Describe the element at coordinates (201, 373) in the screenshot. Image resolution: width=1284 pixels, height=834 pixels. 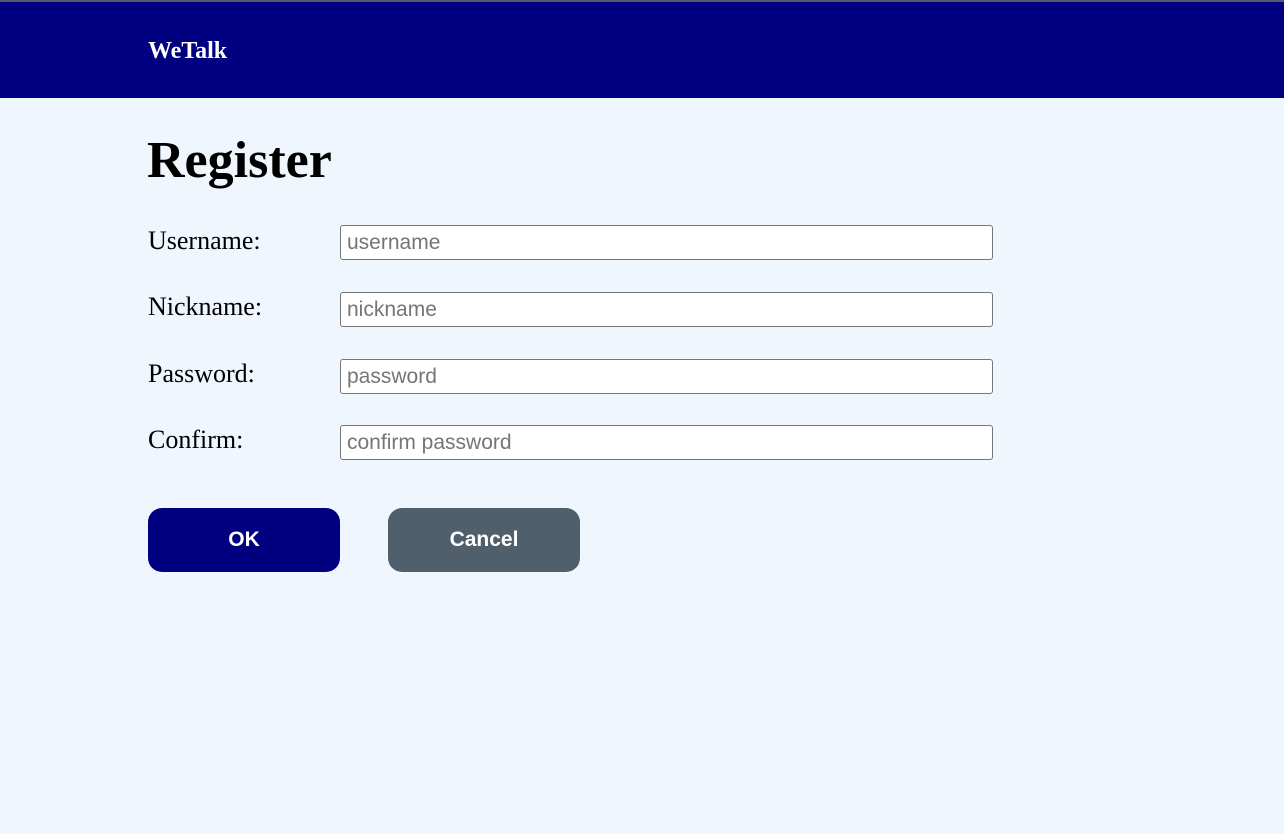
I see `password-label: Password:` at that location.